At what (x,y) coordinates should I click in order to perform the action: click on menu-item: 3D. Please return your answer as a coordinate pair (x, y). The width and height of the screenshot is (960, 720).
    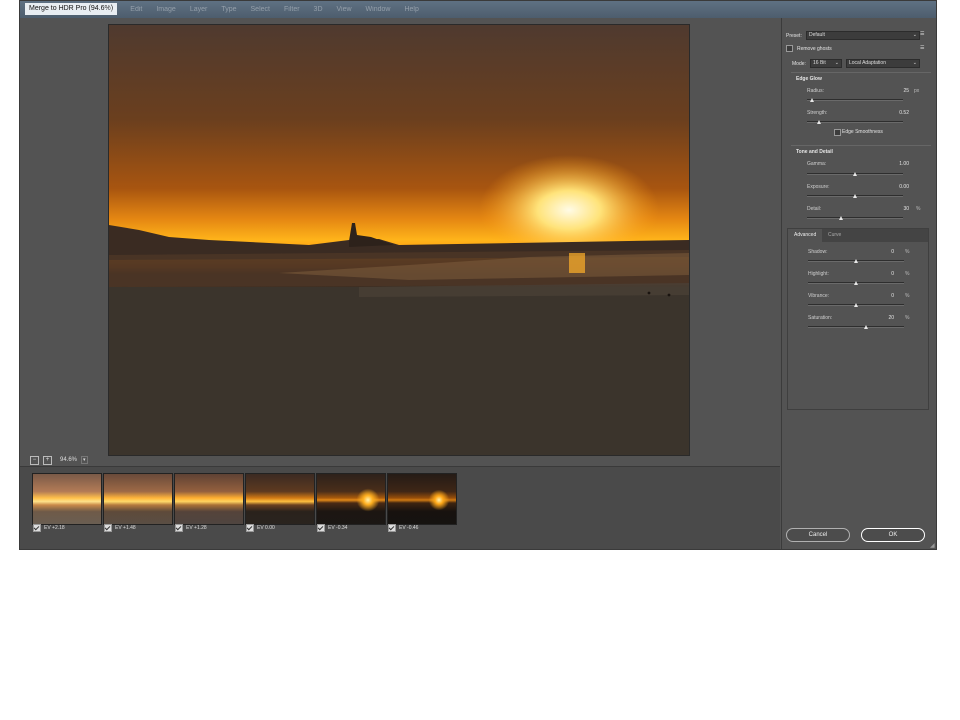
    Looking at the image, I should click on (318, 9).